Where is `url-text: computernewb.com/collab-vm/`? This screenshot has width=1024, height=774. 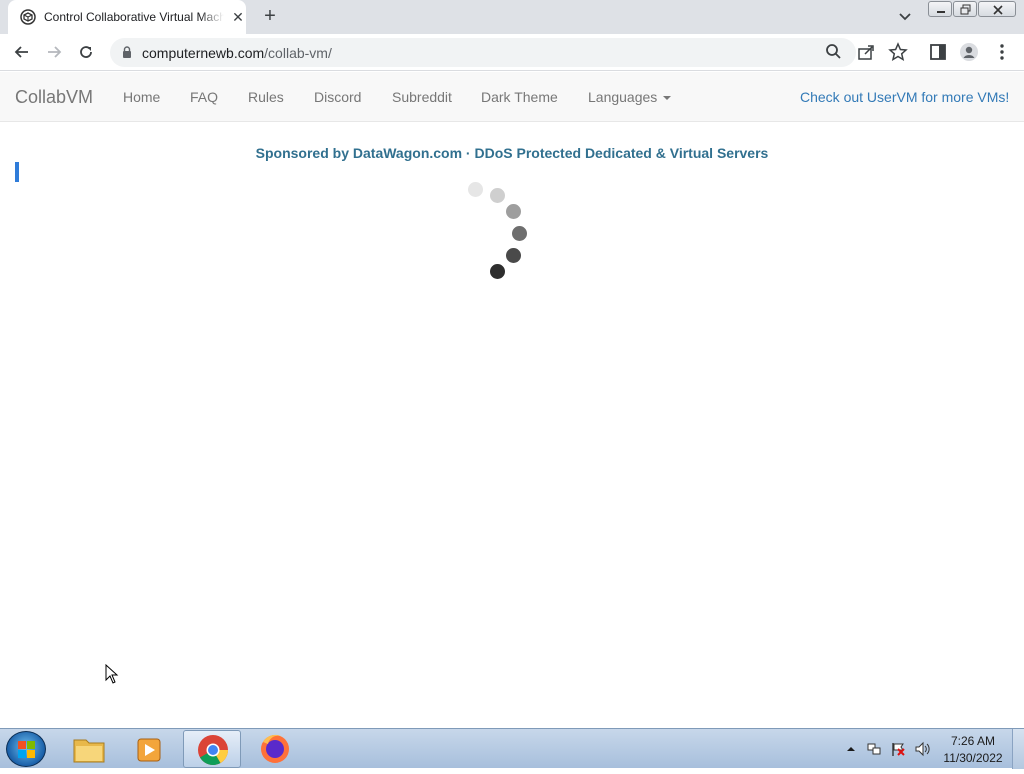 url-text: computernewb.com/collab-vm/ is located at coordinates (237, 53).